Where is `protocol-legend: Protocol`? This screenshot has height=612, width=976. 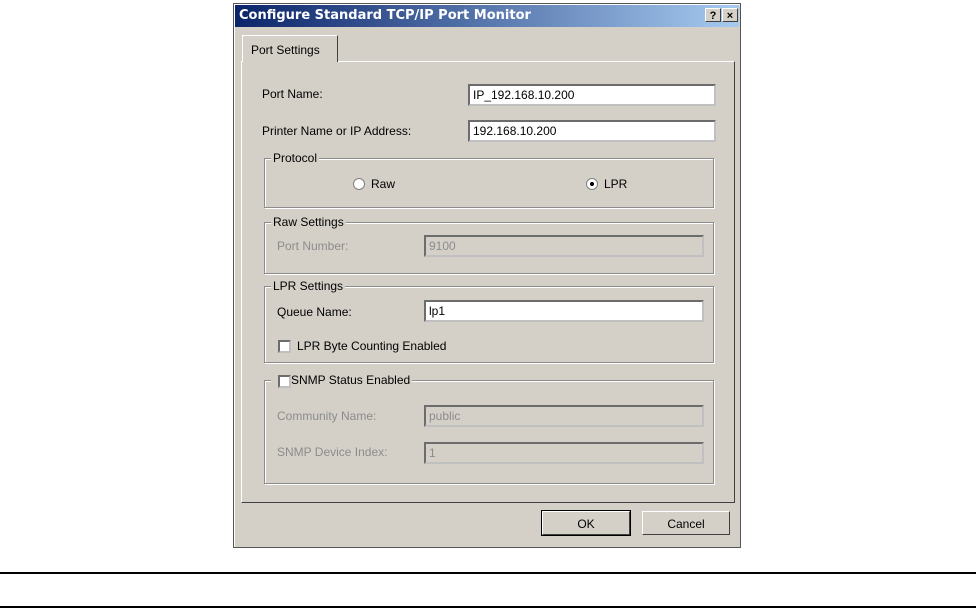 protocol-legend: Protocol is located at coordinates (295, 158).